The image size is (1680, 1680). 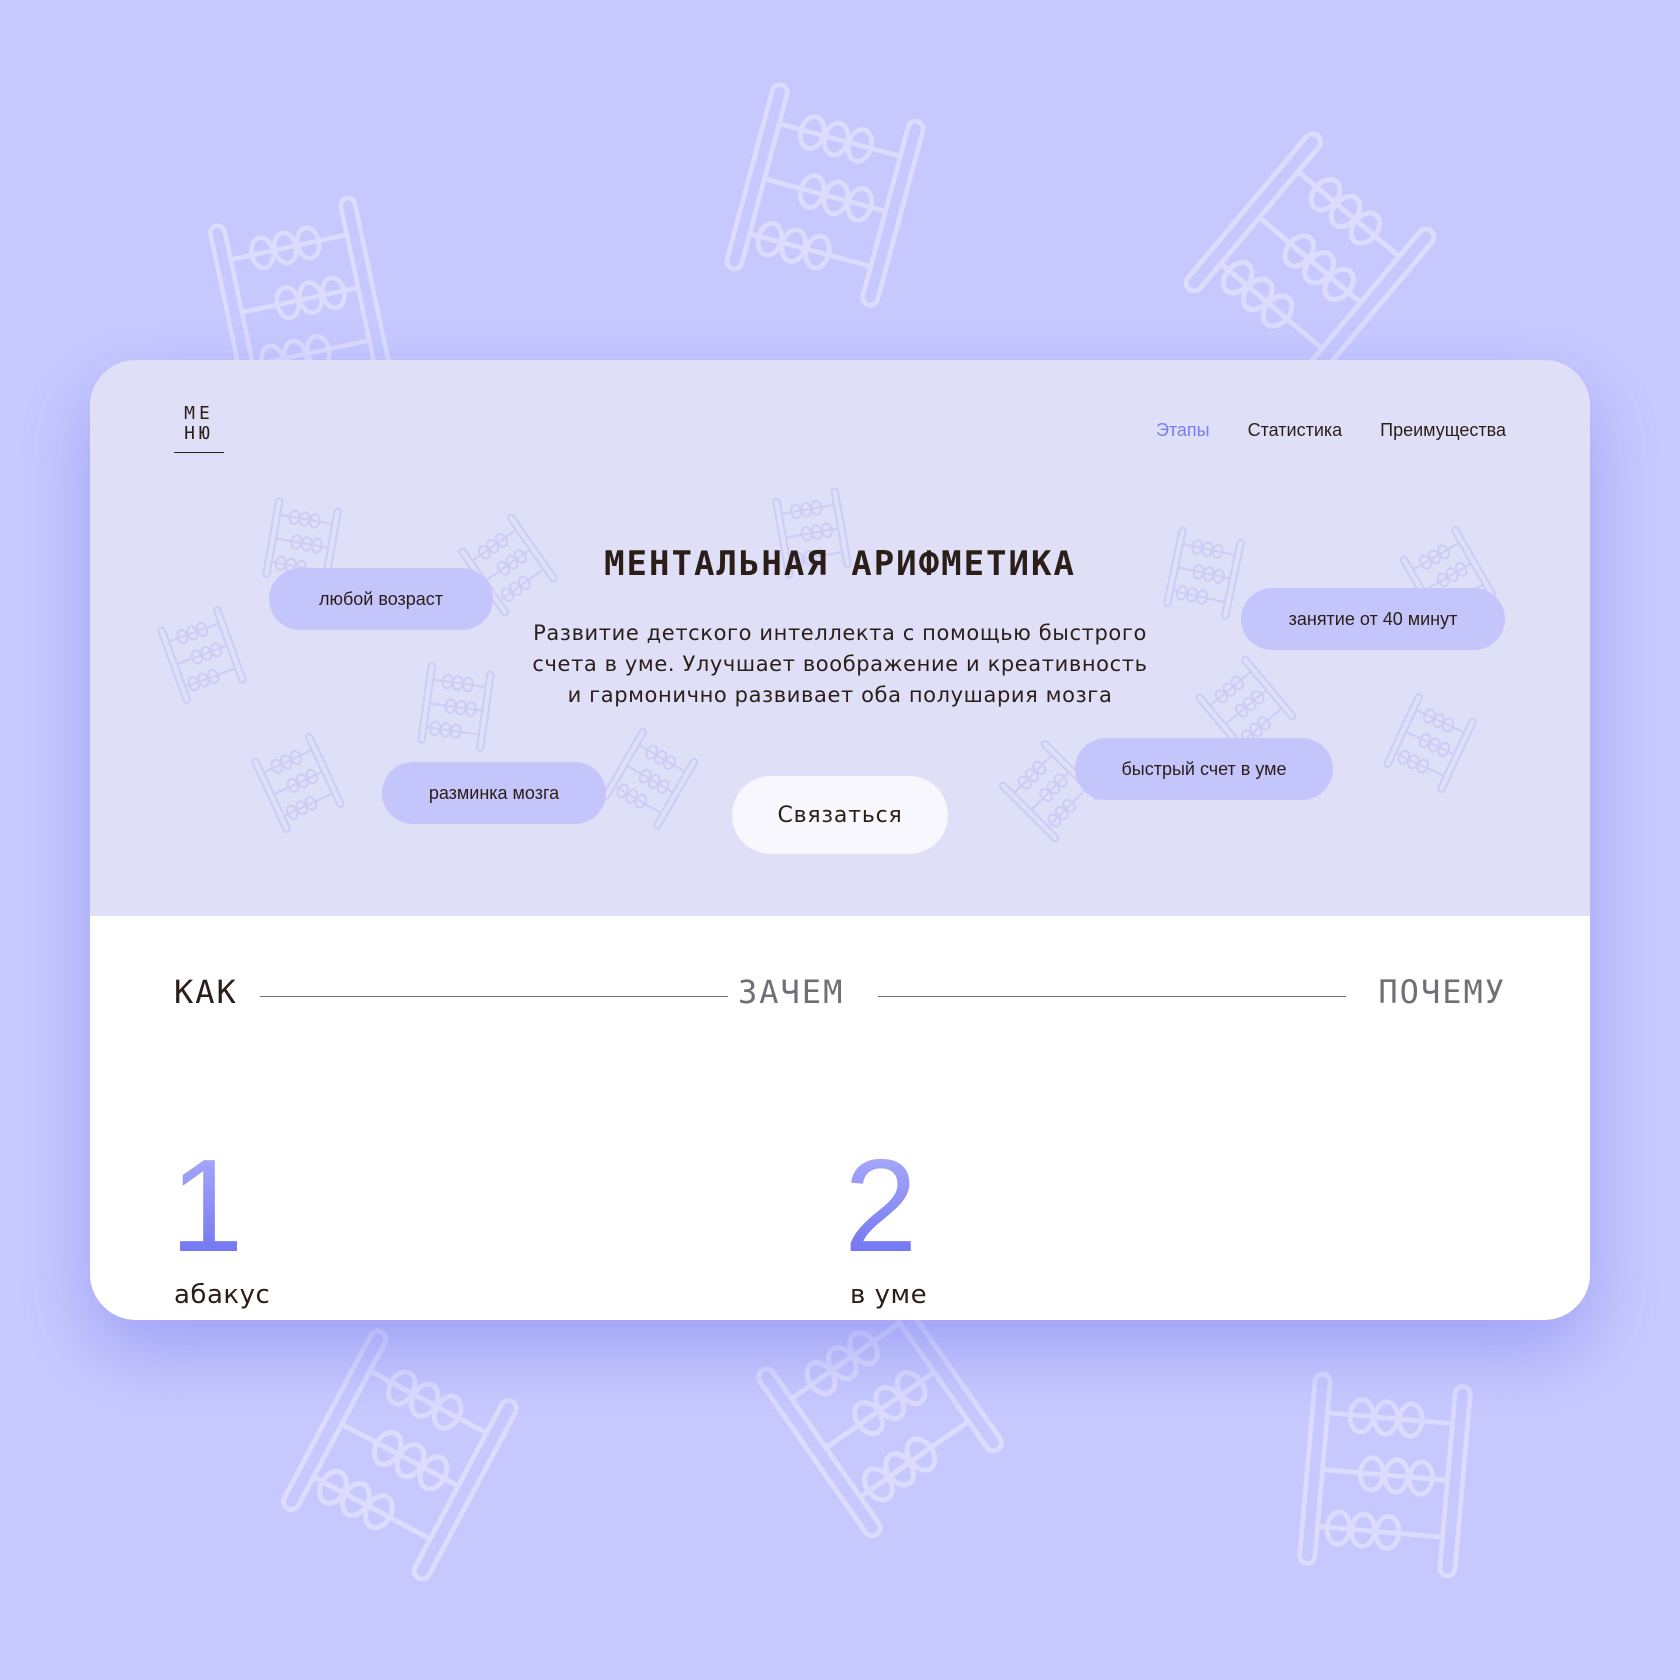 I want to click on logo-line-1: МЕ, so click(x=199, y=413).